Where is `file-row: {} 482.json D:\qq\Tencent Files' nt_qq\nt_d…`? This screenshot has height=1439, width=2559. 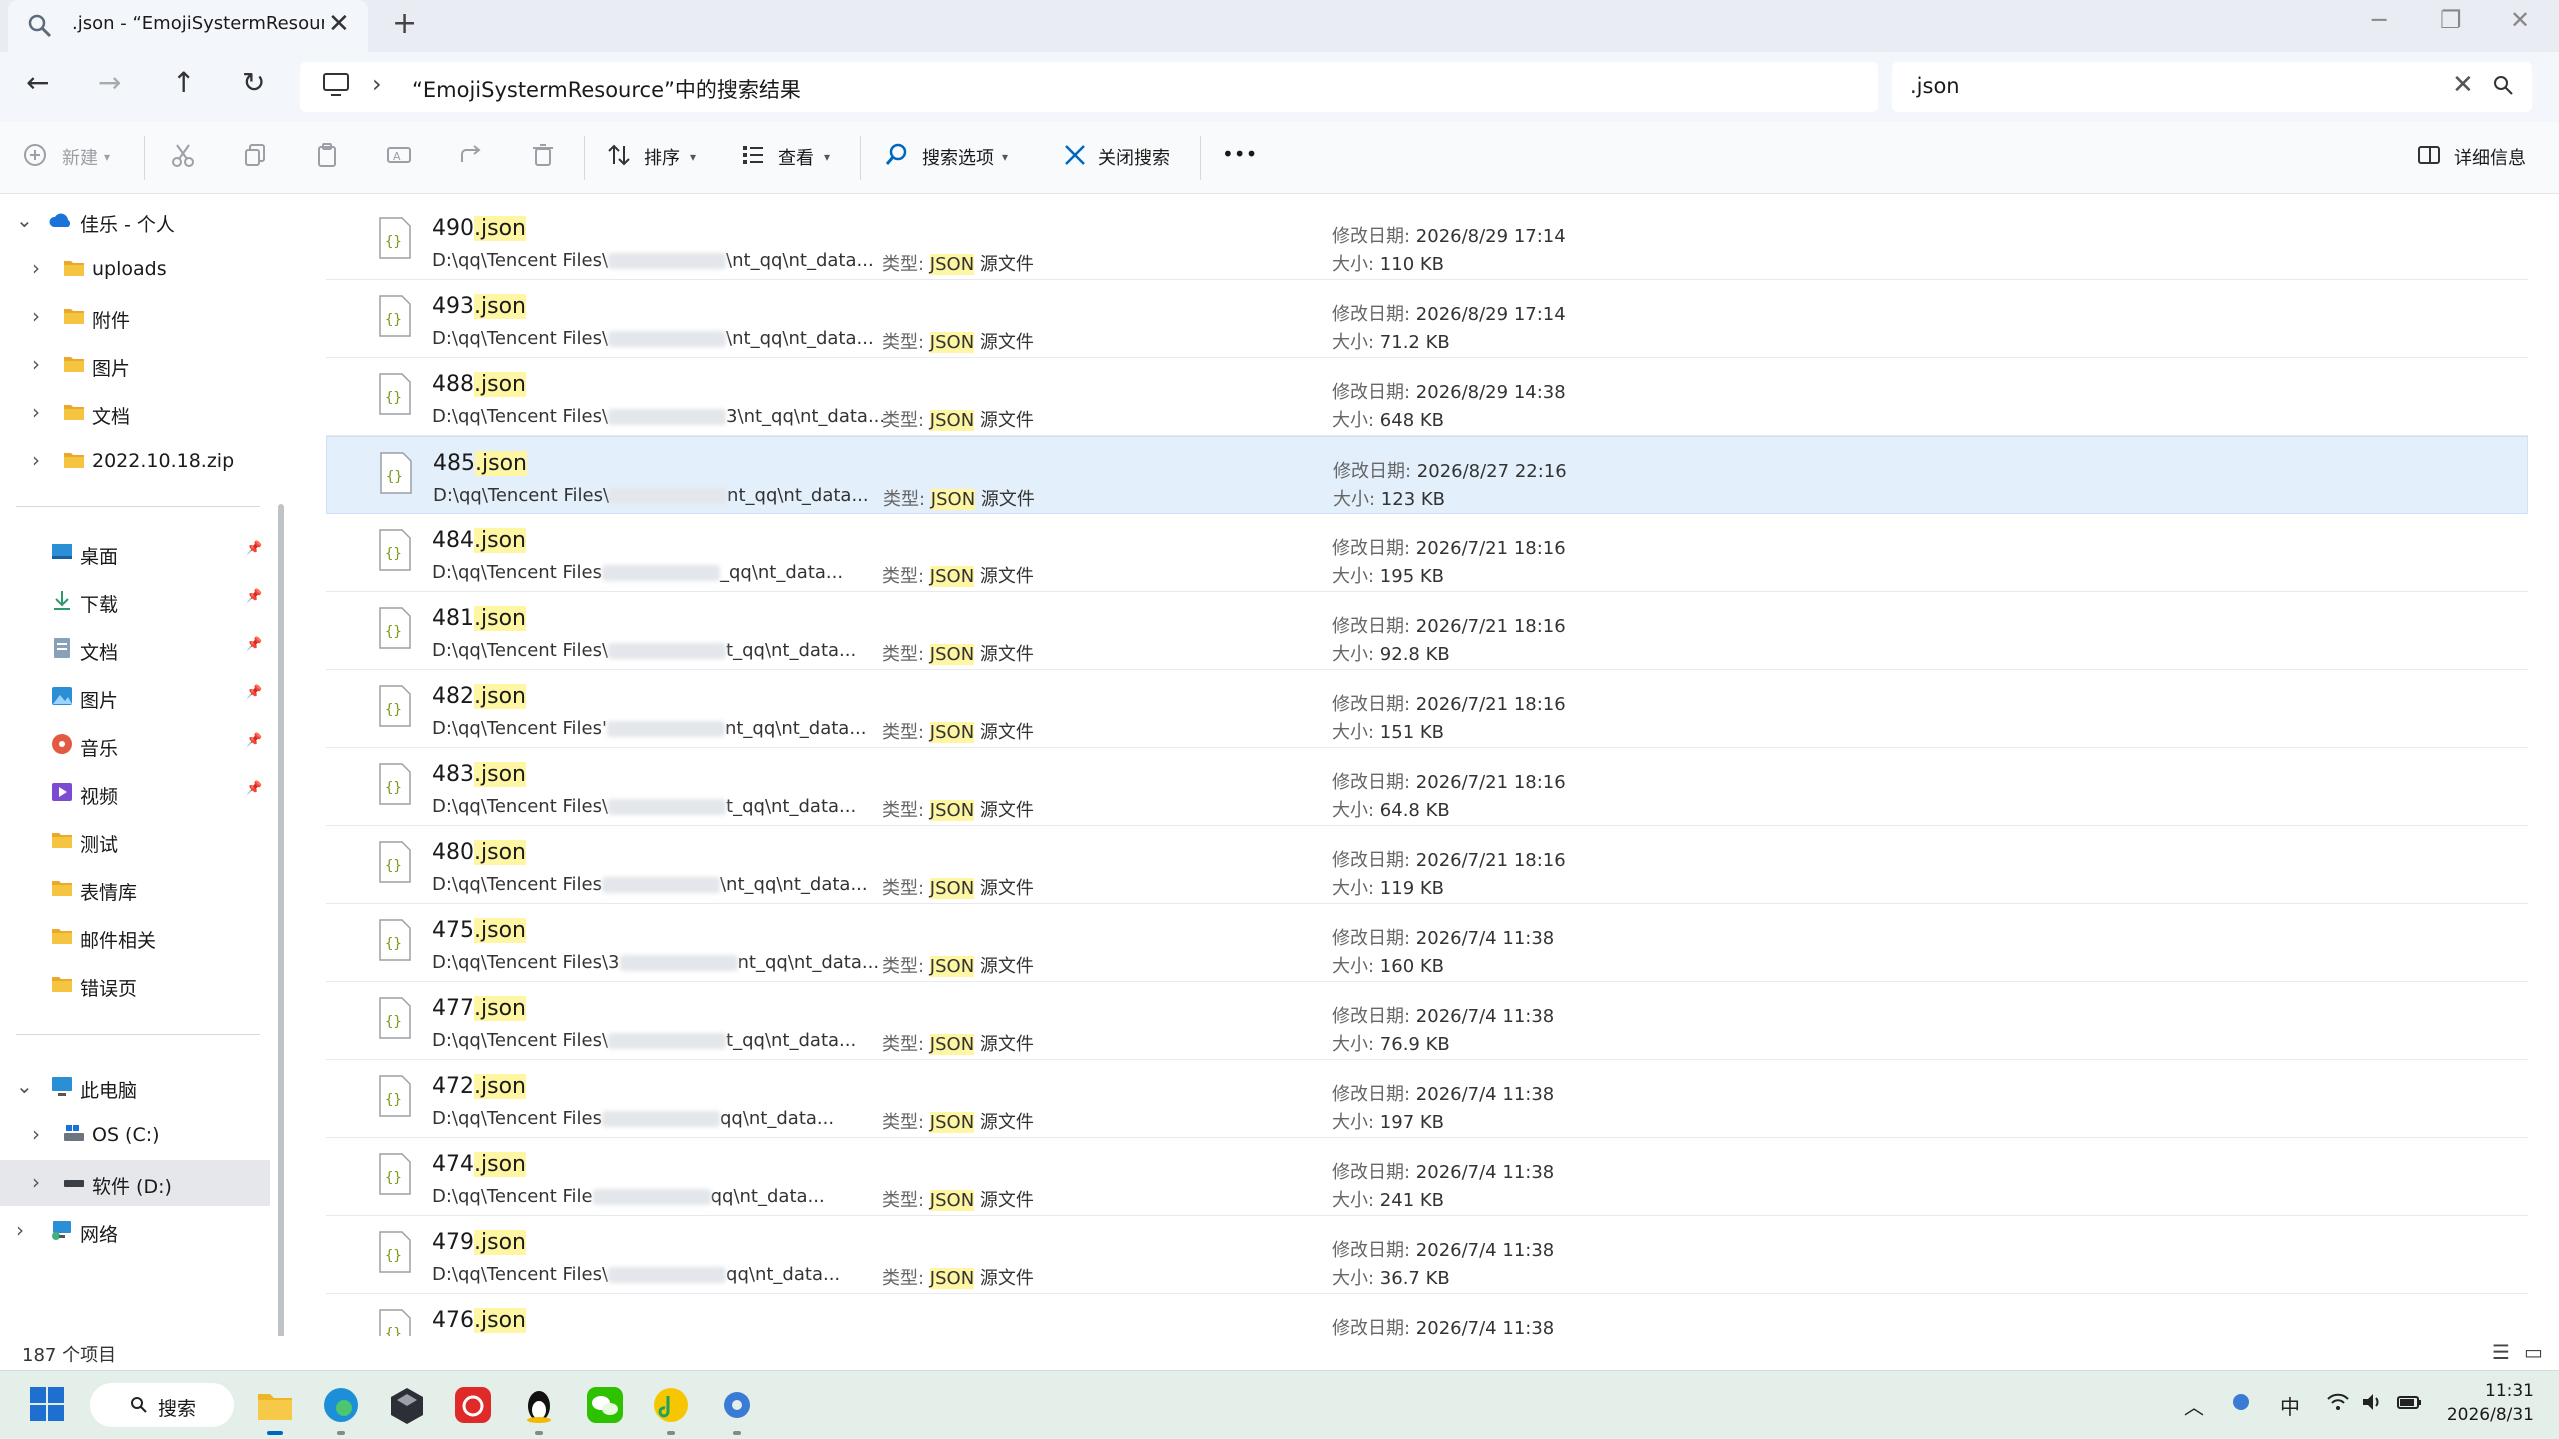 file-row: {} 482.json D:\qq\Tencent Files' nt_qq\nt_d… is located at coordinates (1427, 709).